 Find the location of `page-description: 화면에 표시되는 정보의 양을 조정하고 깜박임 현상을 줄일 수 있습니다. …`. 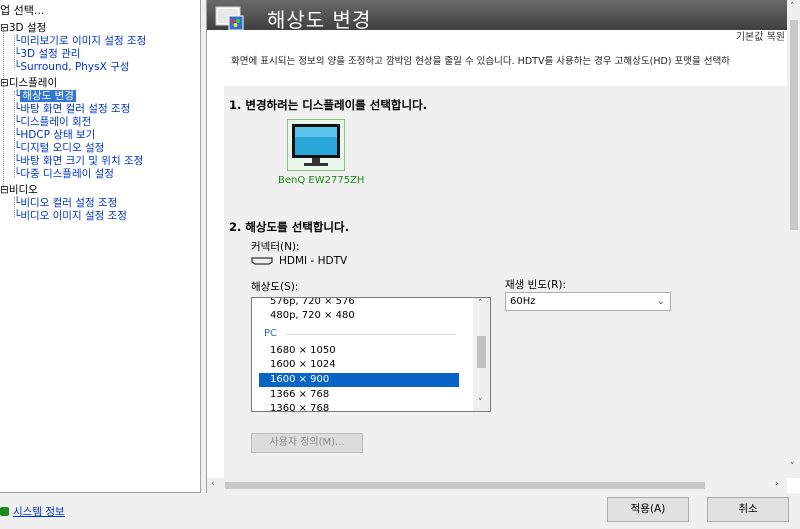

page-description: 화면에 표시되는 정보의 양을 조정하고 깜박임 현상을 줄일 수 있습니다. … is located at coordinates (480, 61).